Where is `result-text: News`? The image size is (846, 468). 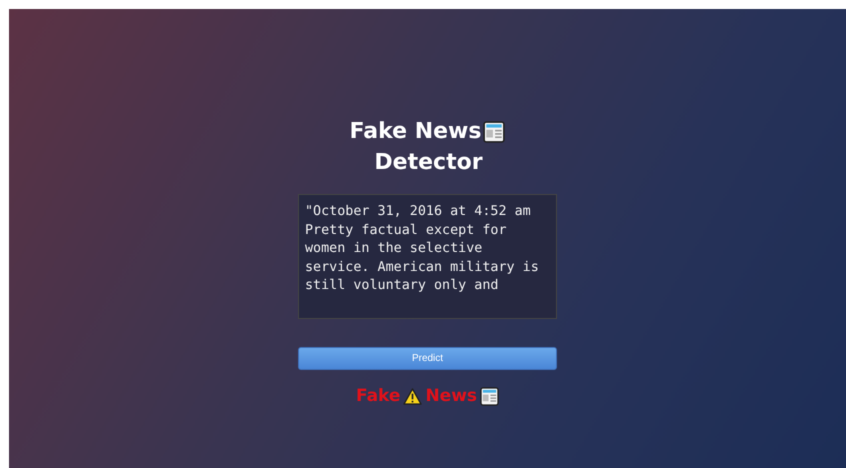
result-text: News is located at coordinates (451, 396).